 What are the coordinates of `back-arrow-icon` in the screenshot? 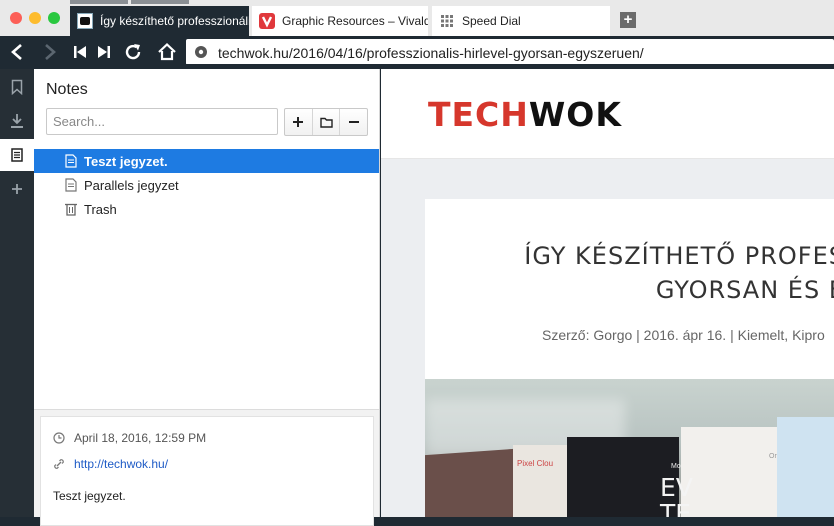 It's located at (16, 52).